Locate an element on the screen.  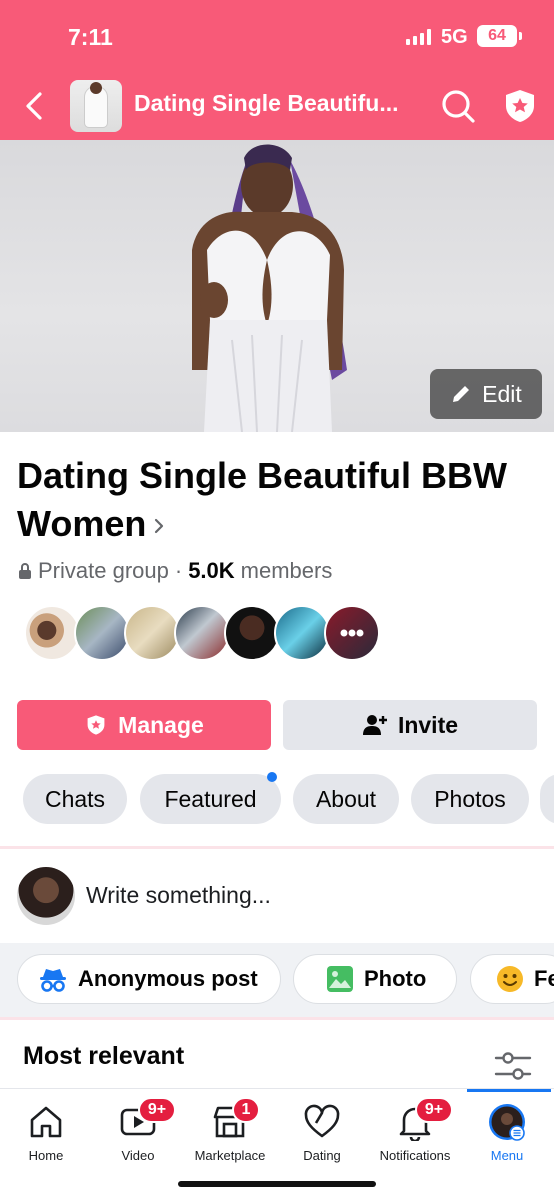
incognito-icon is located at coordinates (53, 980).